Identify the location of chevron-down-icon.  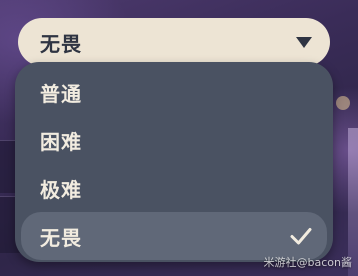
(304, 42).